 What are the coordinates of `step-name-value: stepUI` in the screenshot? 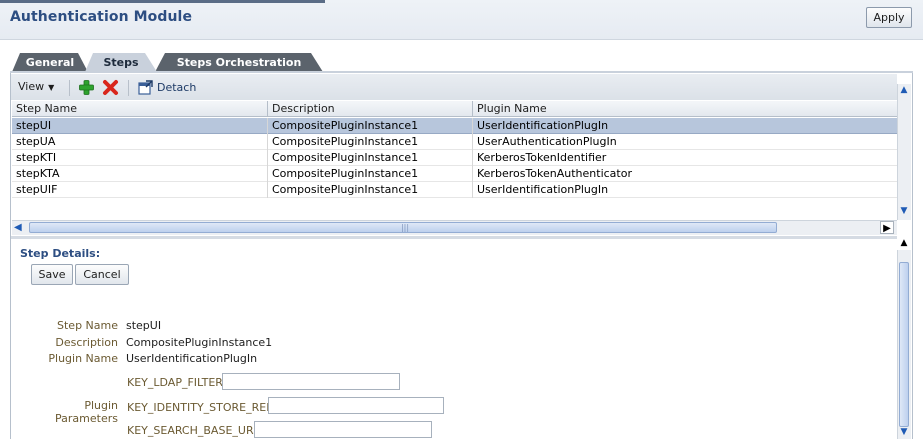 It's located at (144, 325).